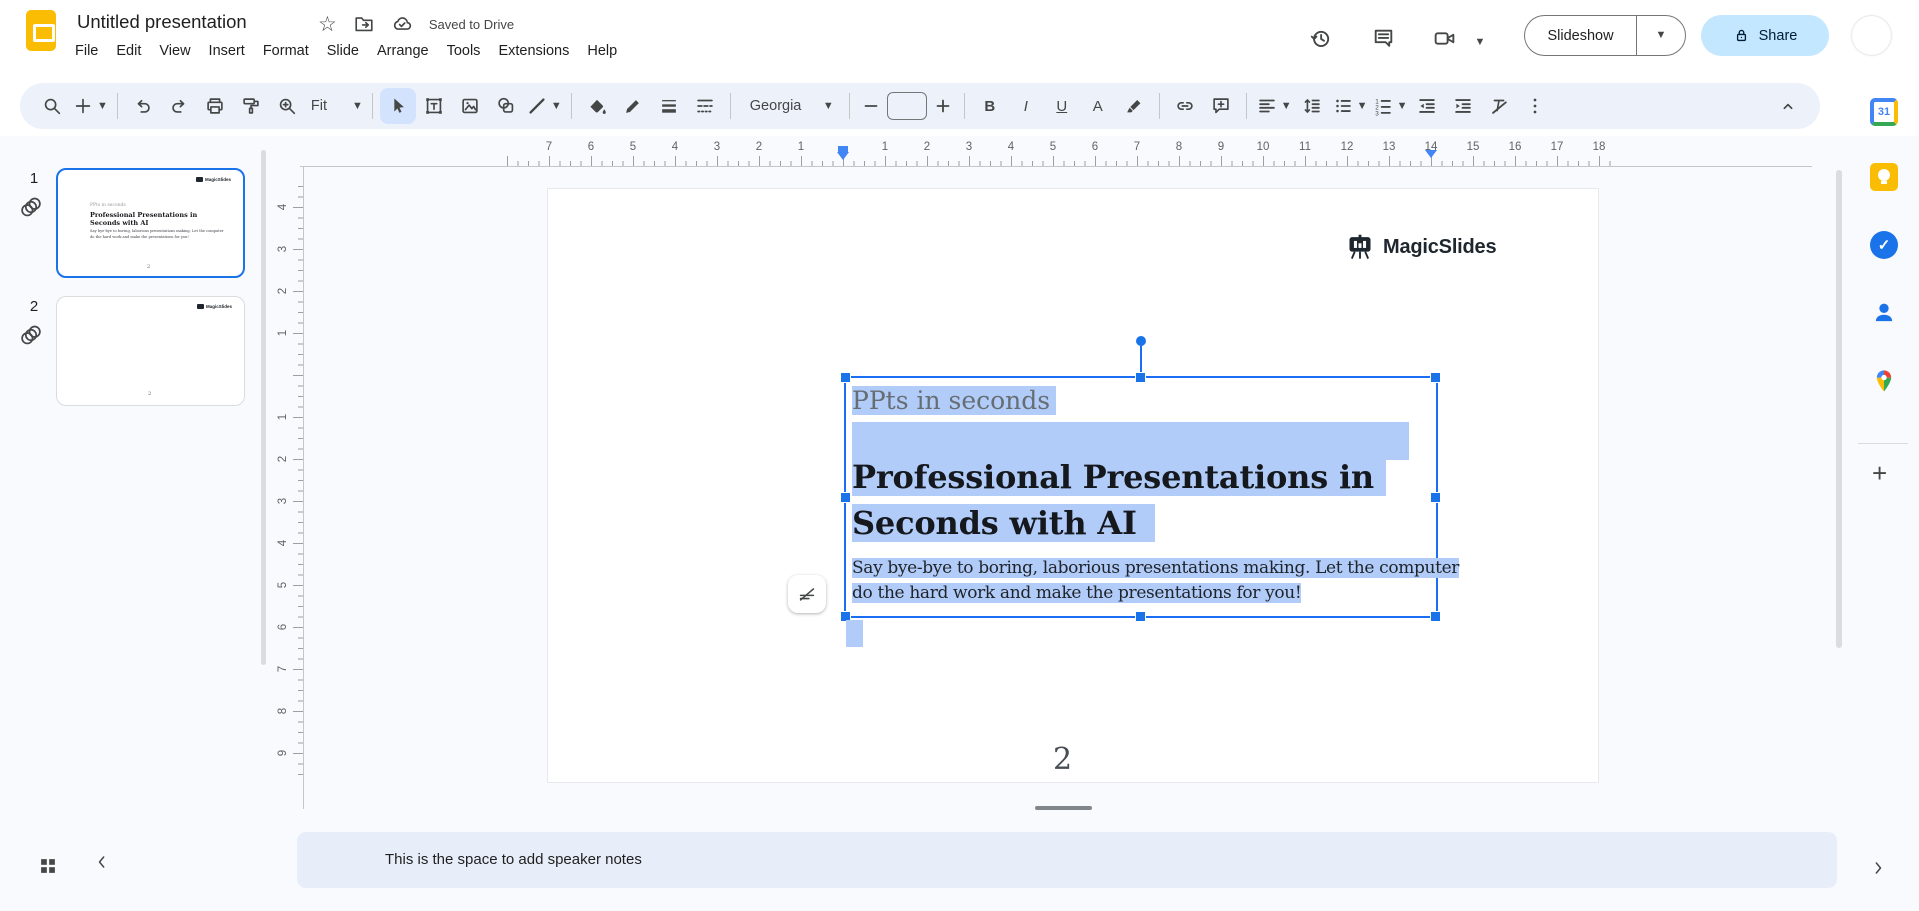 The image size is (1919, 911). I want to click on account-avatar, so click(1871, 35).